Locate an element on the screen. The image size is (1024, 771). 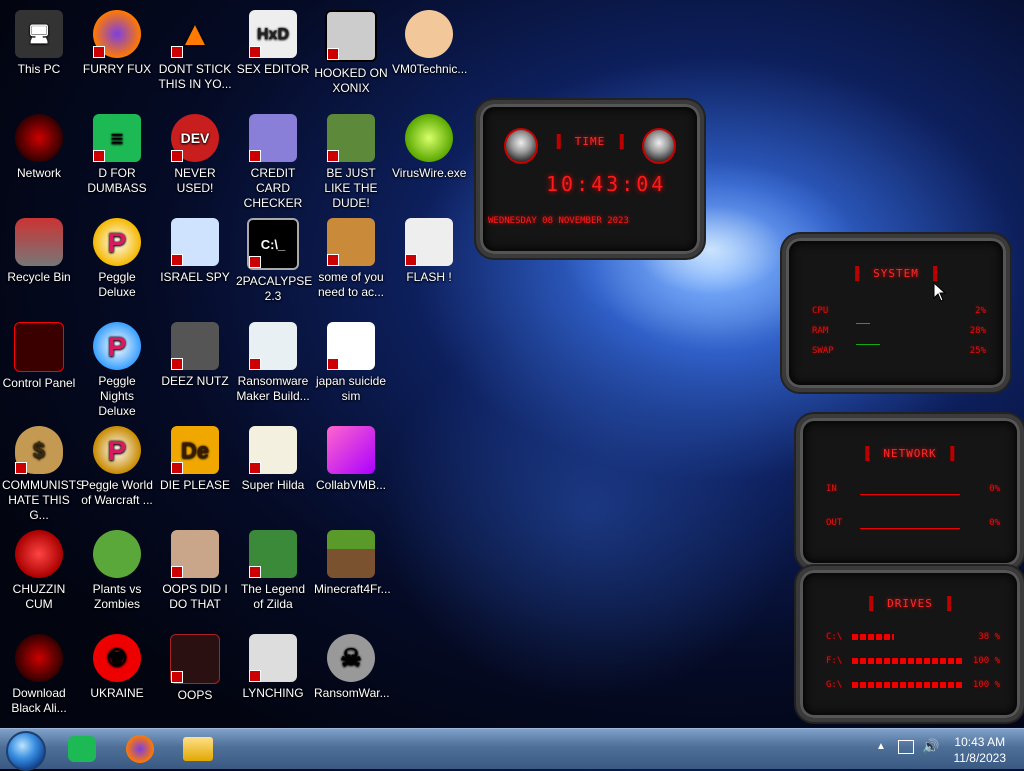
desktop-icon-lynching: LYNCHING is located at coordinates (273, 678).